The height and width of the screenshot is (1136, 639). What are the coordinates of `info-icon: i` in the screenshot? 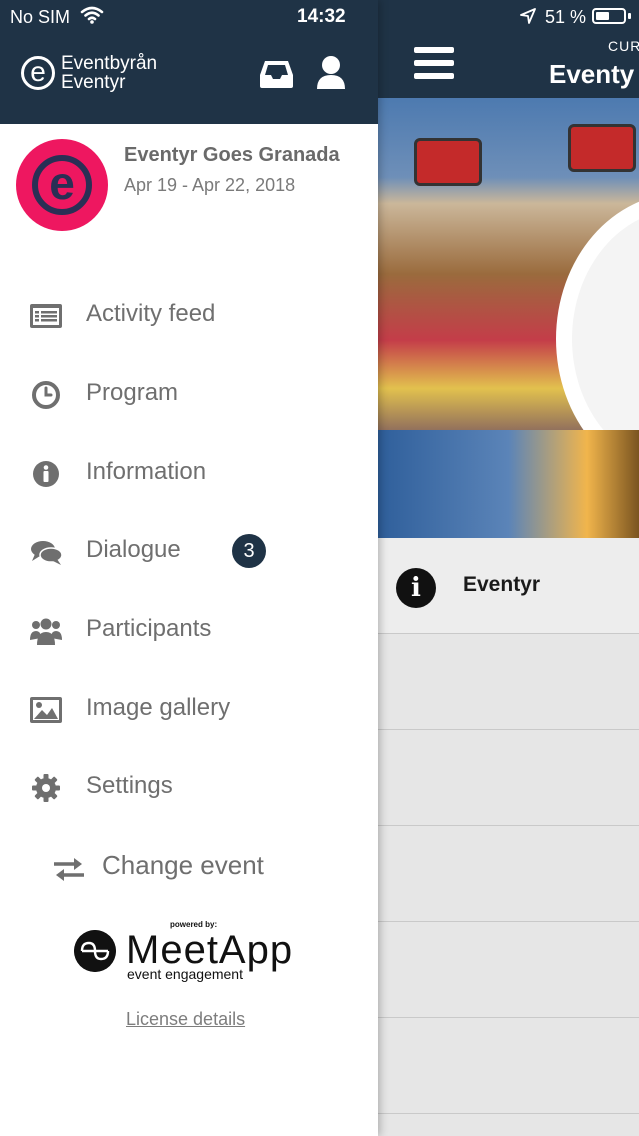 It's located at (416, 588).